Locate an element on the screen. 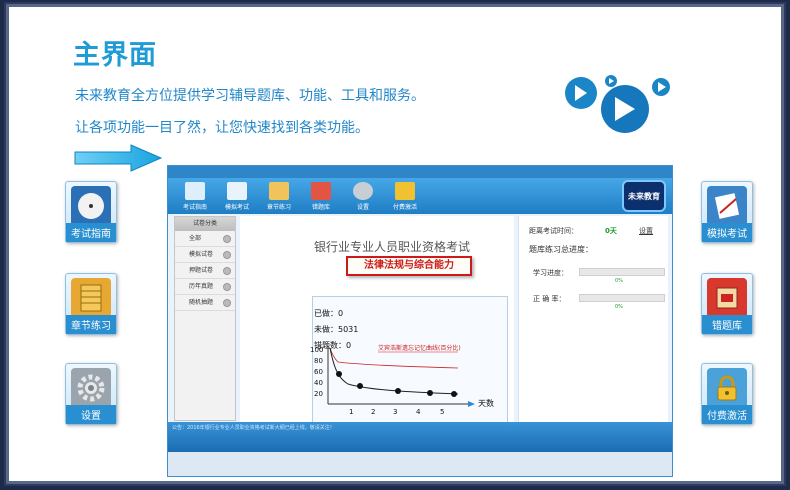 Image resolution: width=790 pixels, height=490 pixels. notice-bar: 公告：2016年银行业专业人员职业资格考试新大纲已经上线，敬请关注！ is located at coordinates (420, 437).